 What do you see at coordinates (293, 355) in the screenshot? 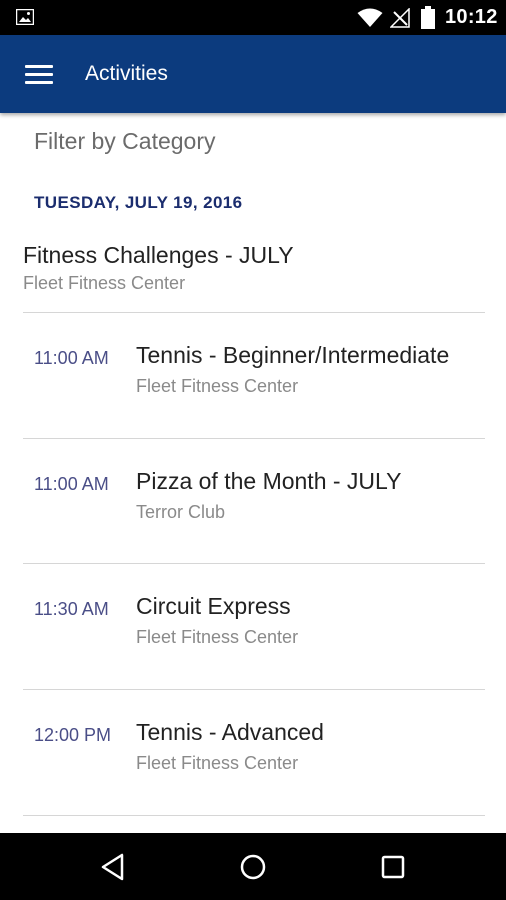
I see `event-name: Tennis - Beginner/Intermediate` at bounding box center [293, 355].